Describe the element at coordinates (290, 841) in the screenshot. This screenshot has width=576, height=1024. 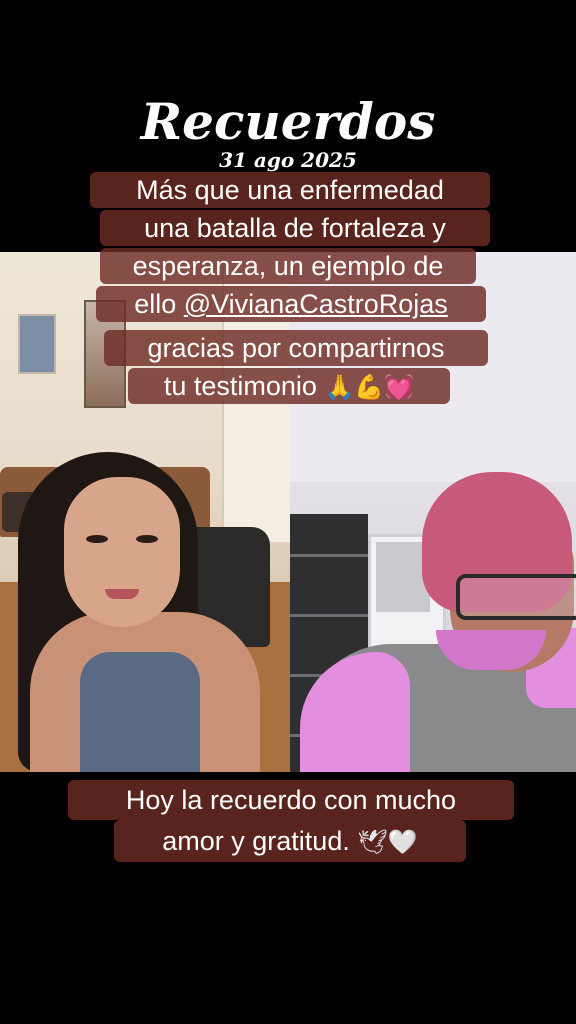
I see `caption-bottom-line: amor y gratitud. 🕊🤍` at that location.